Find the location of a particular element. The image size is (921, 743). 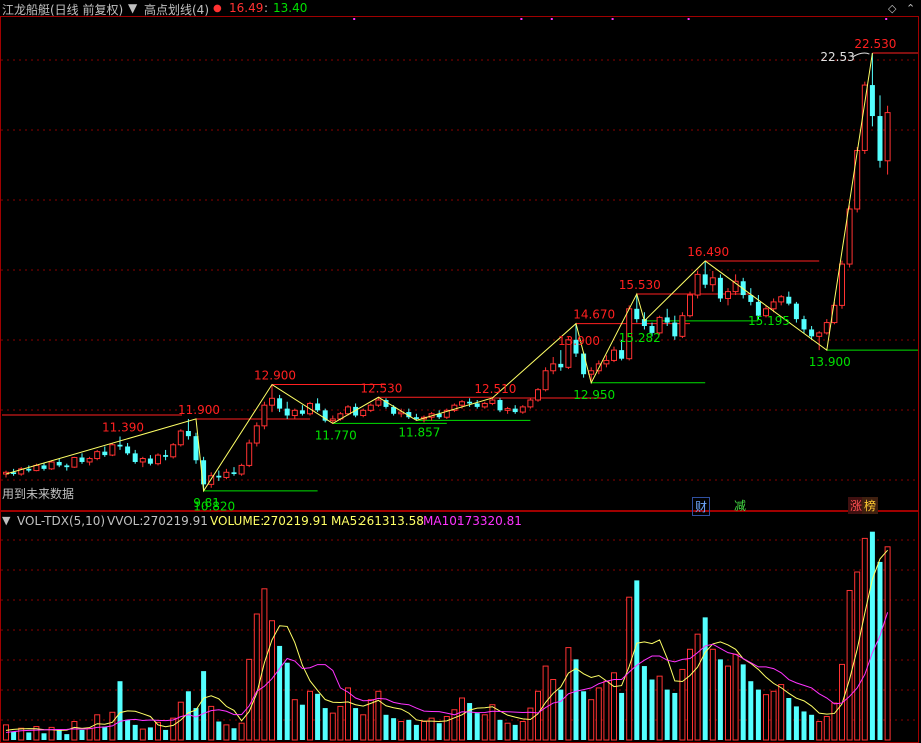

low-price-label: 11.770 is located at coordinates (336, 435).